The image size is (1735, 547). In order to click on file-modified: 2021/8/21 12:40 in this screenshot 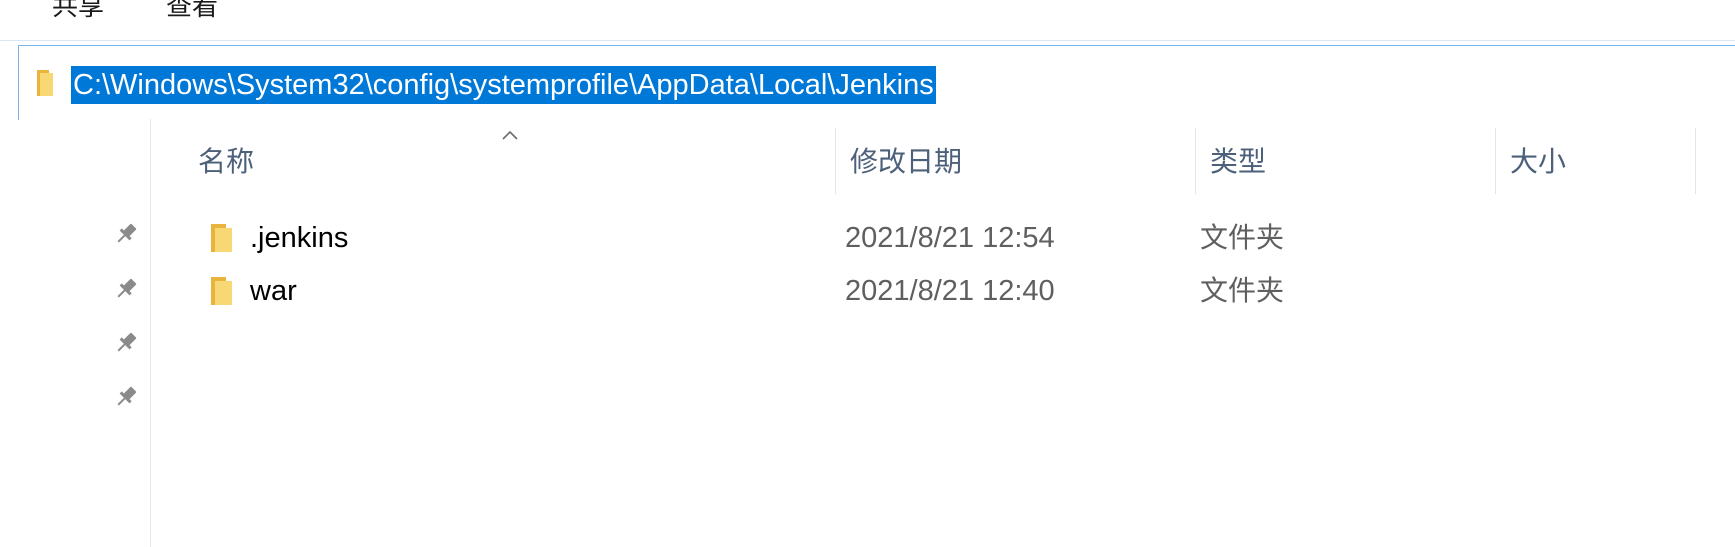, I will do `click(950, 291)`.